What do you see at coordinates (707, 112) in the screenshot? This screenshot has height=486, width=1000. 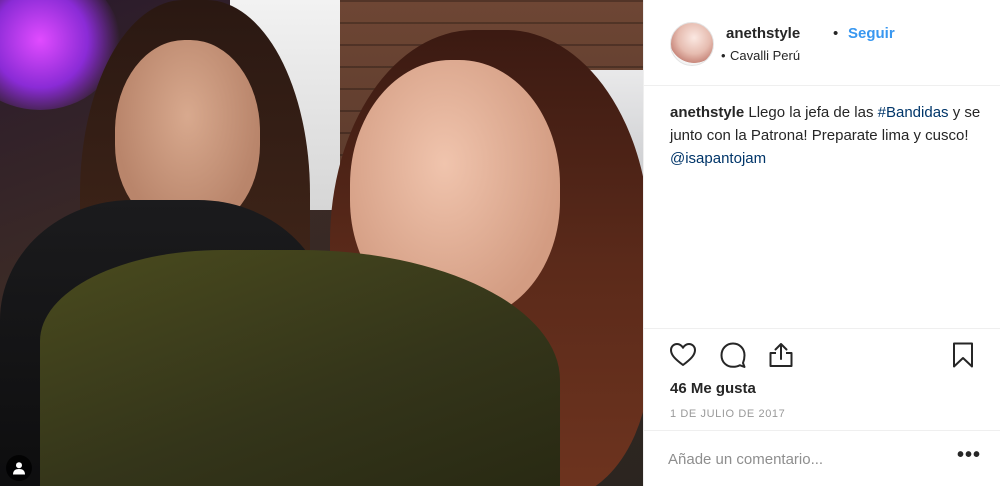 I see `caption-username-link: anethstyle` at bounding box center [707, 112].